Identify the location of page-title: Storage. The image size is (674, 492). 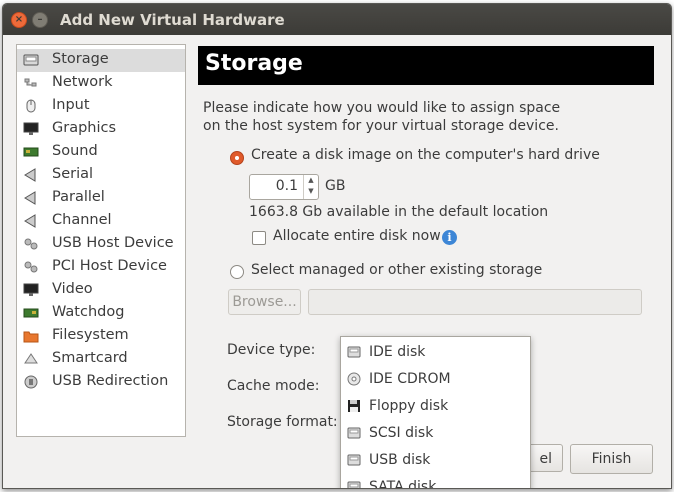
(254, 63).